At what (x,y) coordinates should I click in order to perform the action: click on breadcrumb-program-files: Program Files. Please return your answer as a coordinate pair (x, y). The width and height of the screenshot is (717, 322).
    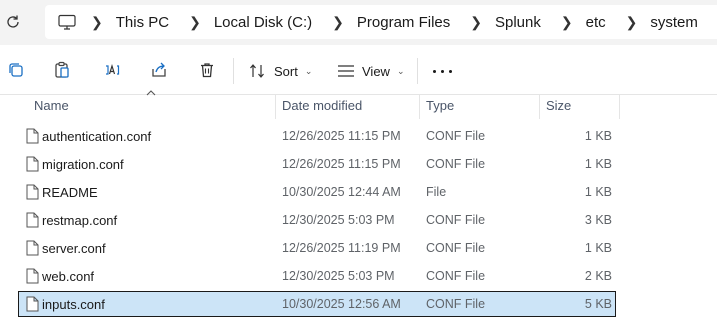
    Looking at the image, I should click on (403, 22).